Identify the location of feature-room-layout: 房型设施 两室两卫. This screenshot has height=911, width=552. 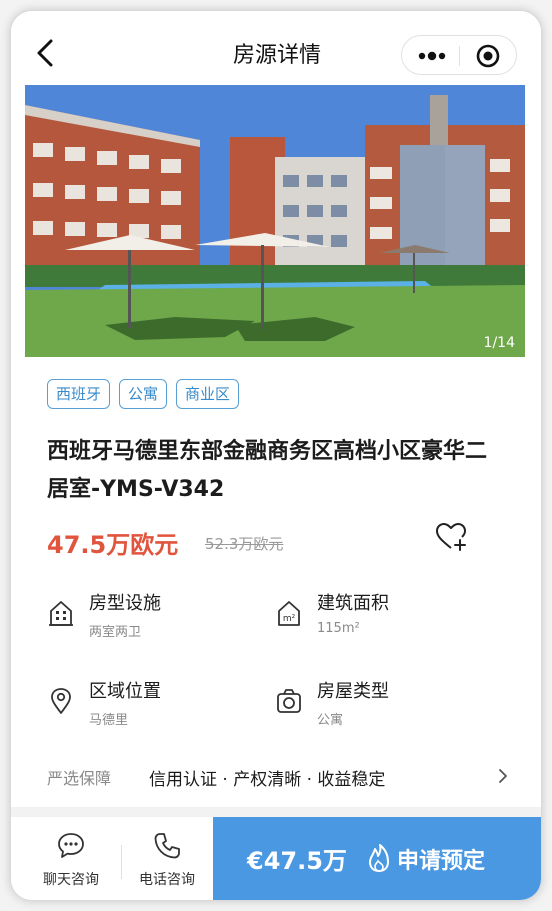
(147, 617).